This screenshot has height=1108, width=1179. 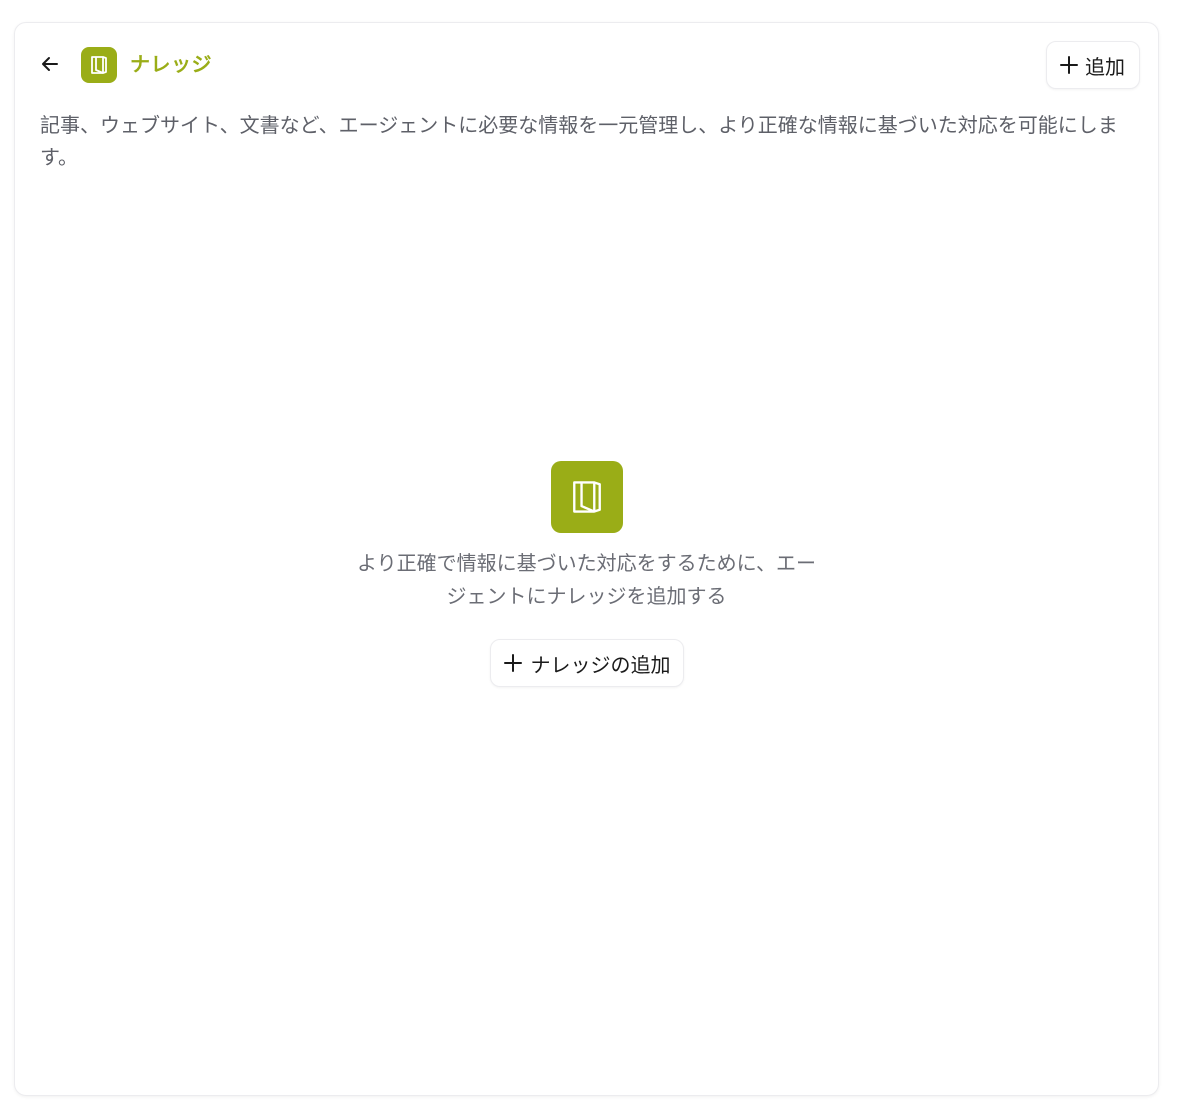 I want to click on page-title: ナレッジ, so click(x=171, y=64).